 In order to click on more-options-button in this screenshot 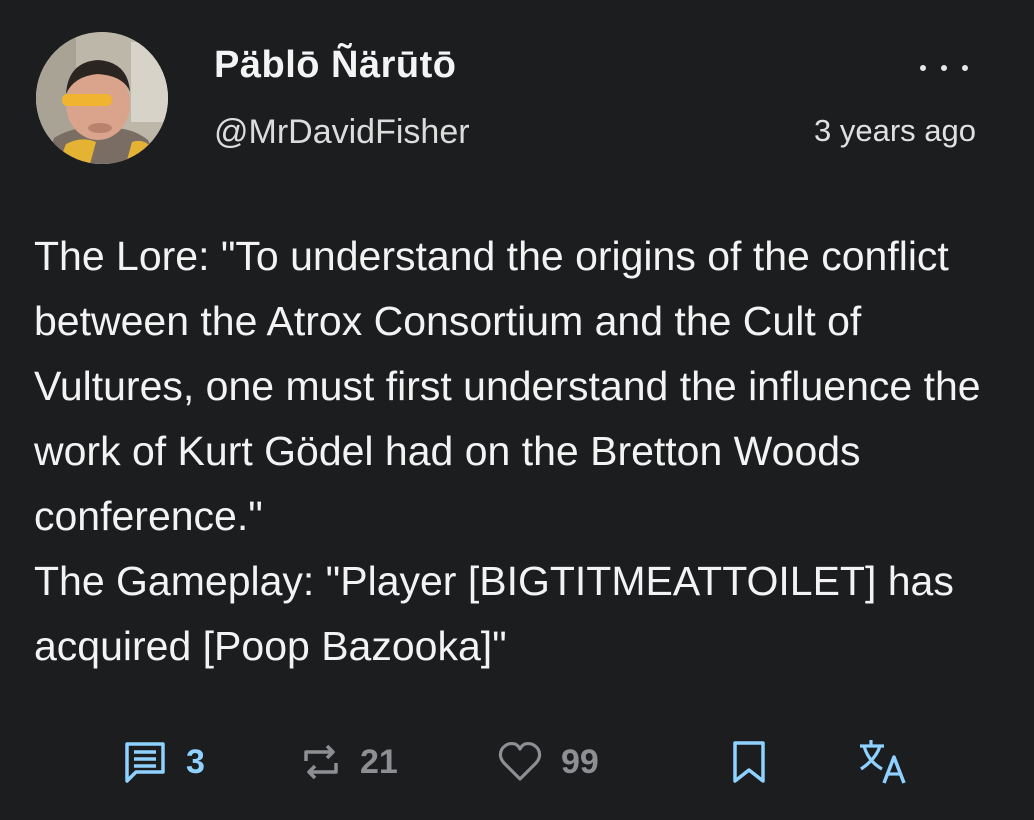, I will do `click(944, 68)`.